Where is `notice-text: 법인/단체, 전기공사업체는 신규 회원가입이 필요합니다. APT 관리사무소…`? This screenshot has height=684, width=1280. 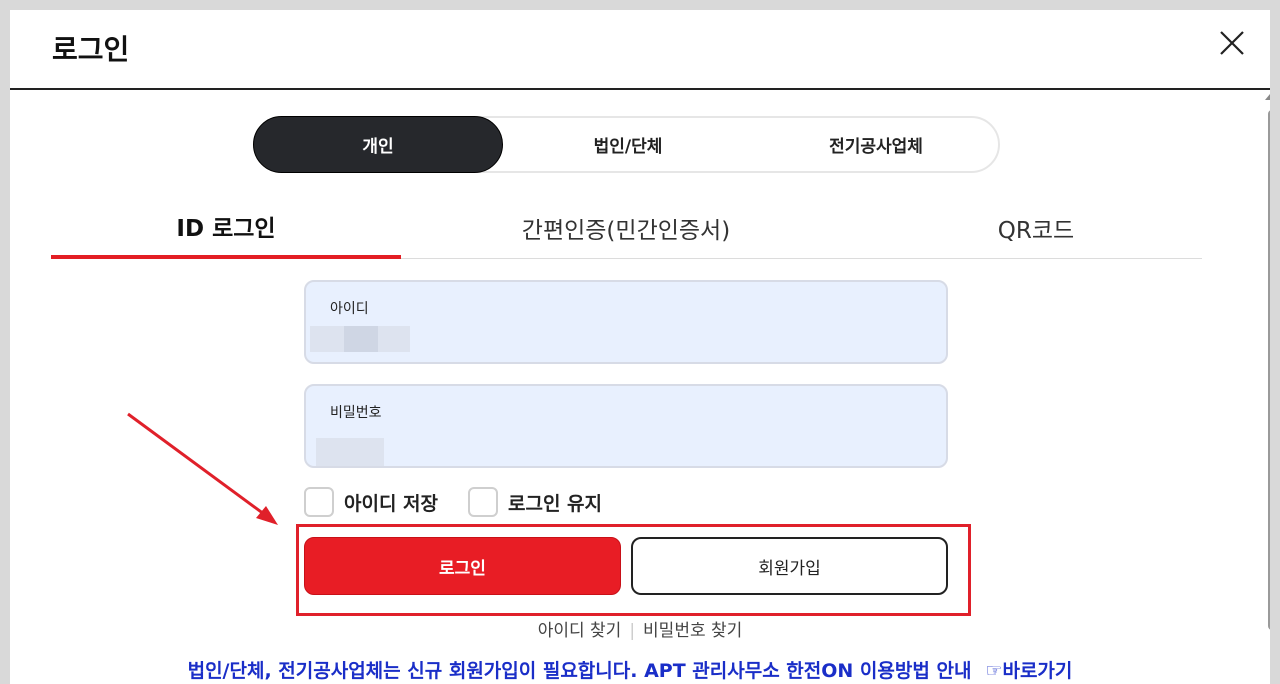
notice-text: 법인/단체, 전기공사업체는 신규 회원가입이 필요합니다. APT 관리사무소… is located at coordinates (579, 671).